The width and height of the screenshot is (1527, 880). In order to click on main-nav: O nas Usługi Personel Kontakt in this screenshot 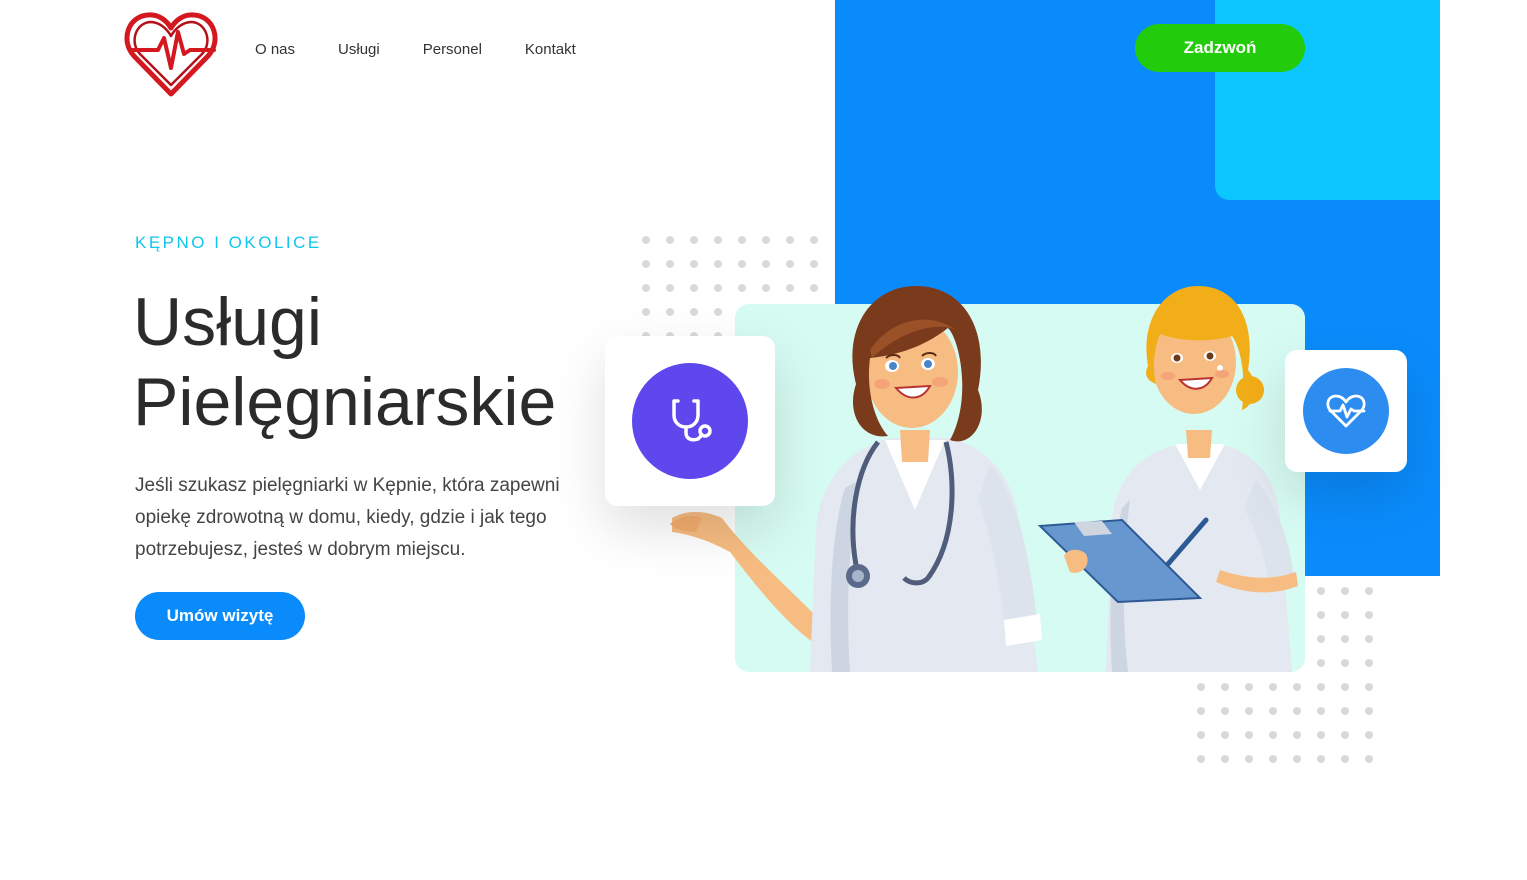, I will do `click(437, 50)`.